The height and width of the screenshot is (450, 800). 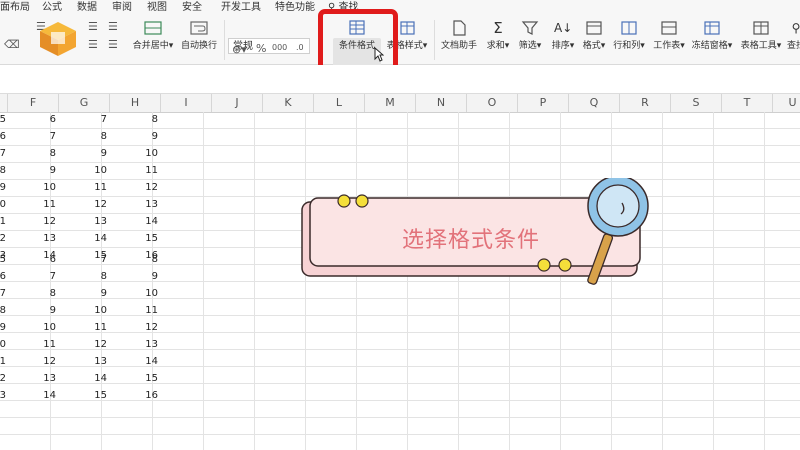 I want to click on menu-special: 特色功能, so click(x=295, y=8).